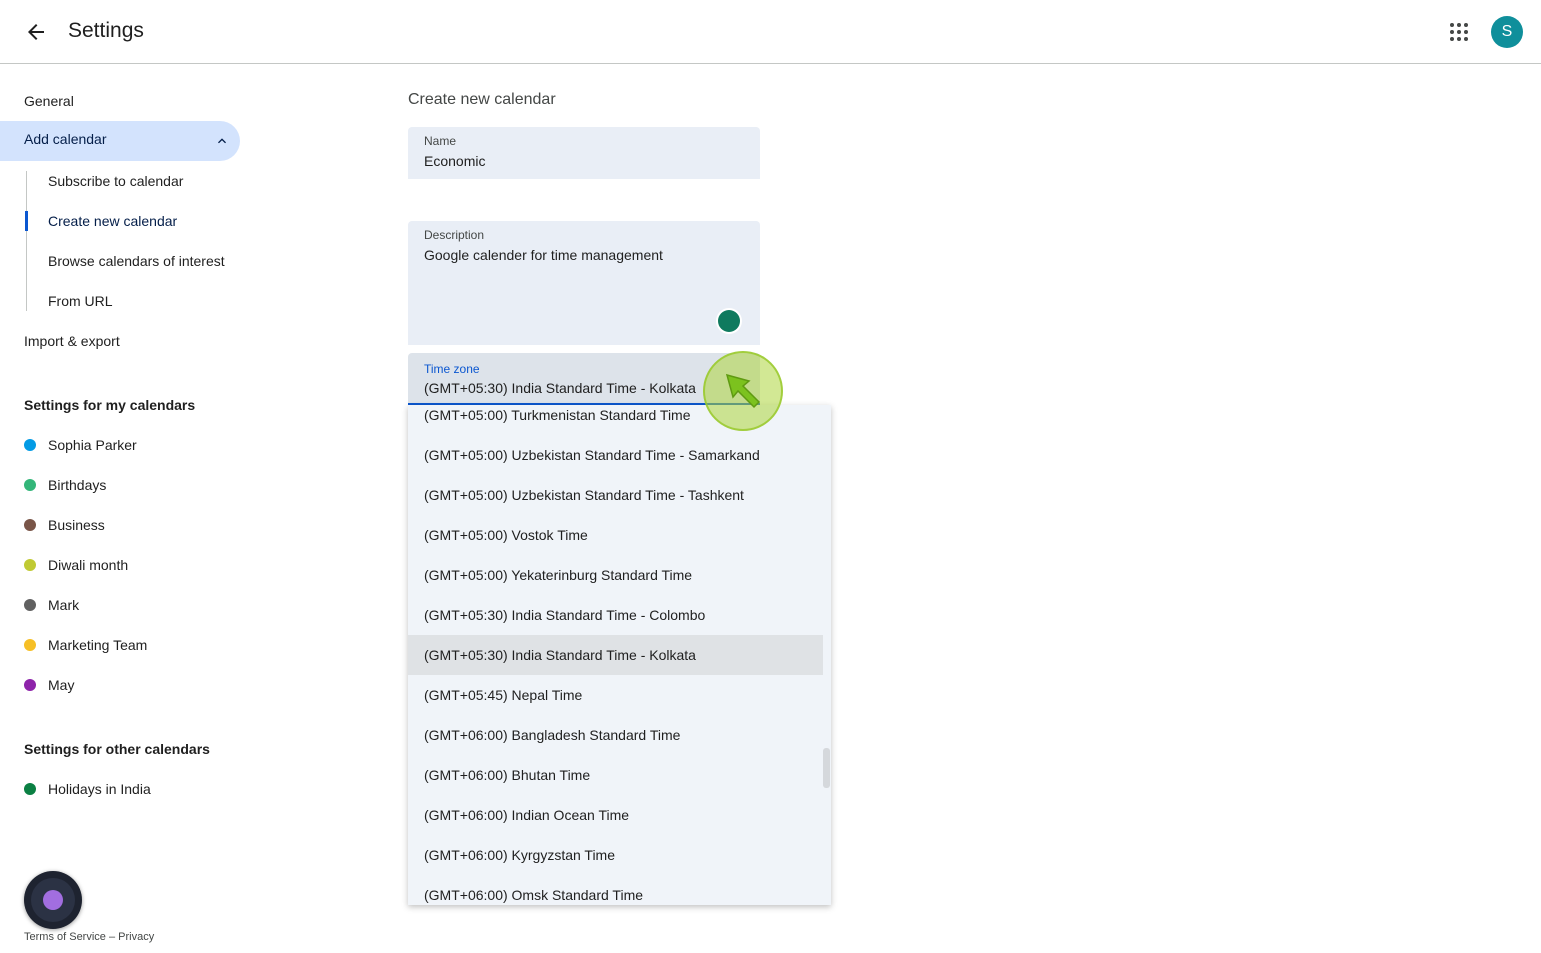 This screenshot has height=953, width=1541. What do you see at coordinates (615, 735) in the screenshot?
I see `timezone-option: (GMT+06:00) Bangladesh Standard Time` at bounding box center [615, 735].